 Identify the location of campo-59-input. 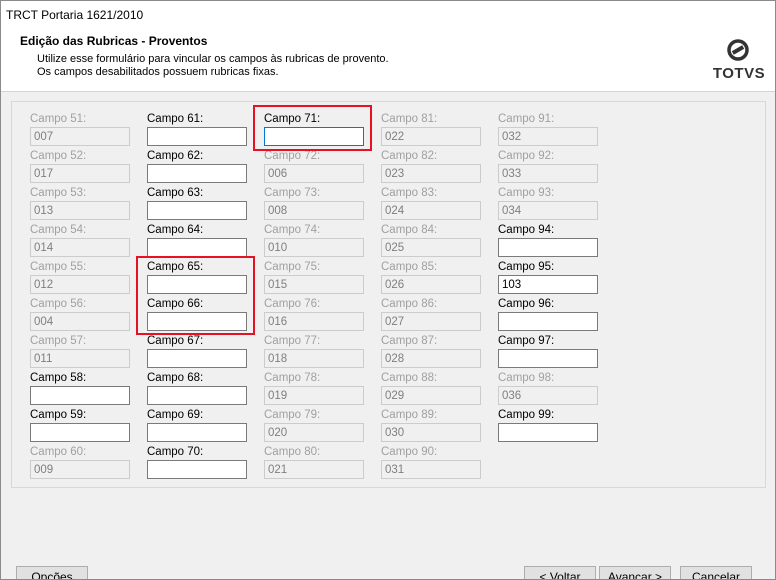
(80, 432).